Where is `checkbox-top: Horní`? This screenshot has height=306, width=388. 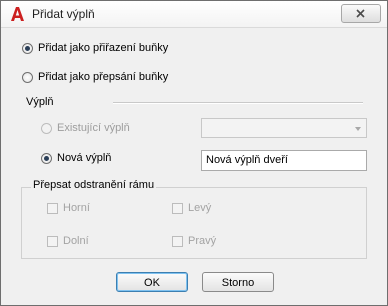 checkbox-top: Horní is located at coordinates (68, 208).